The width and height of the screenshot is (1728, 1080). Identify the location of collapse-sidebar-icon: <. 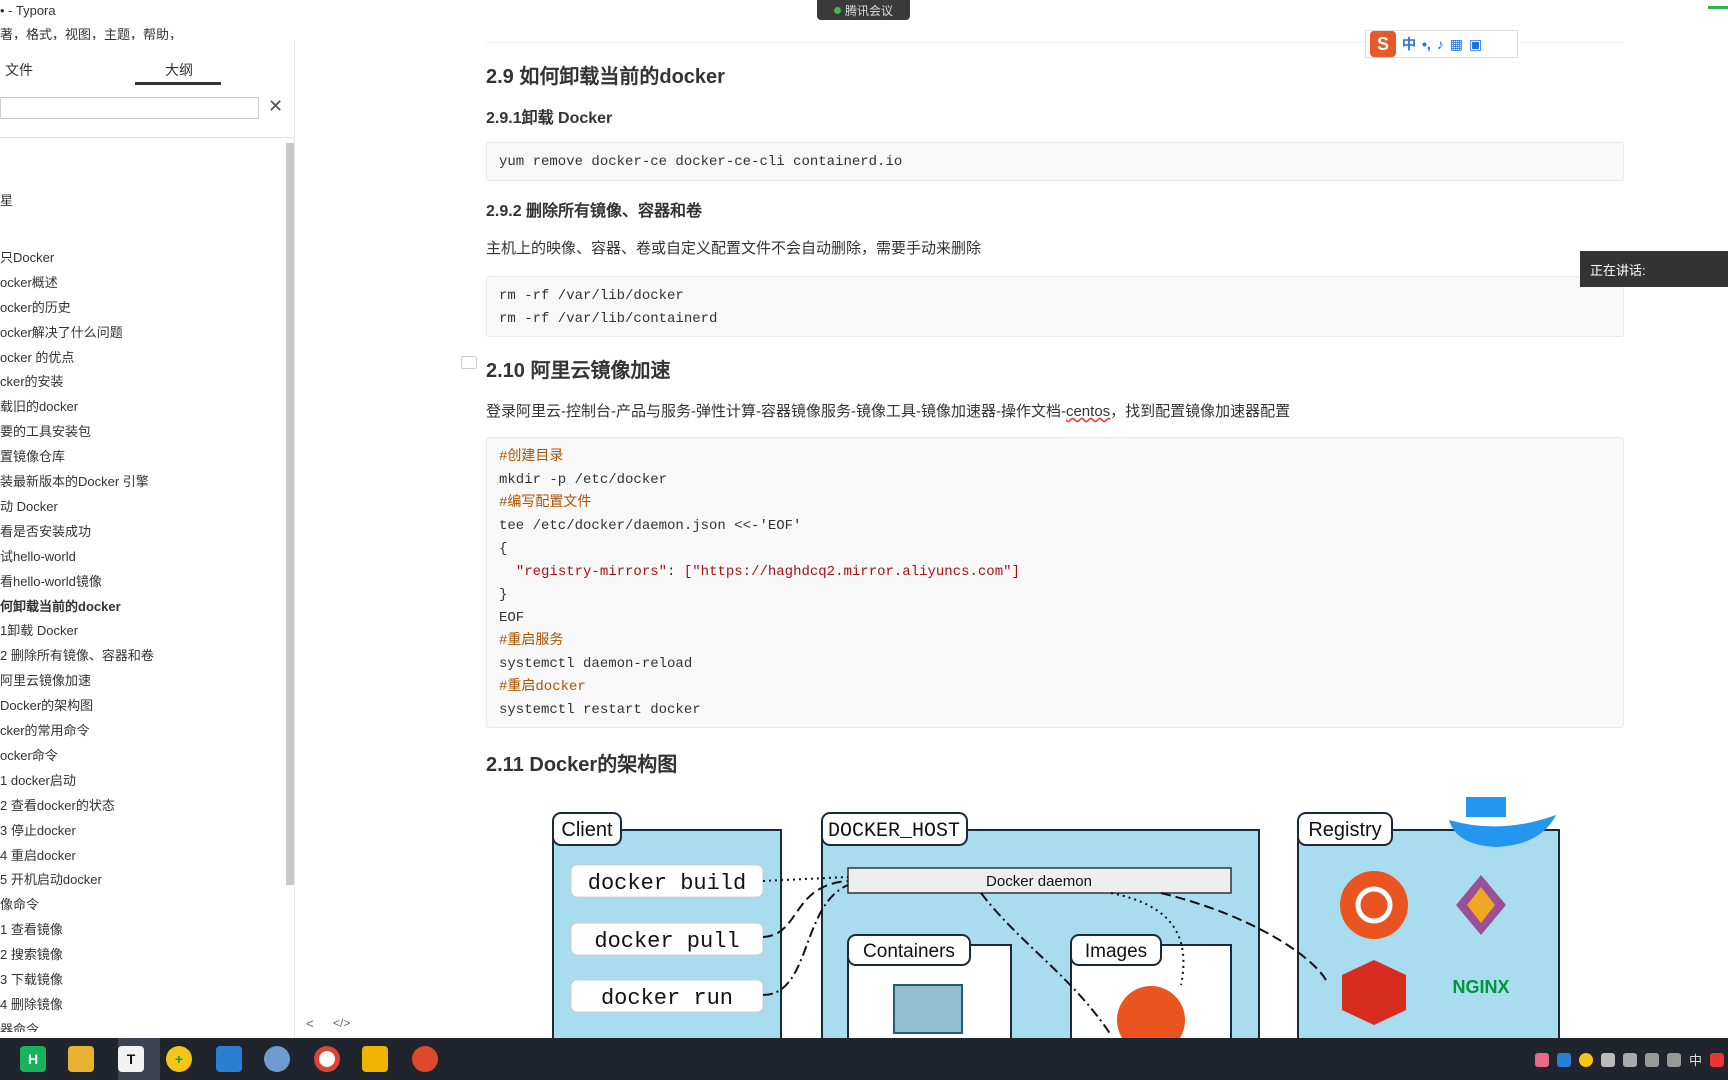
(310, 1023).